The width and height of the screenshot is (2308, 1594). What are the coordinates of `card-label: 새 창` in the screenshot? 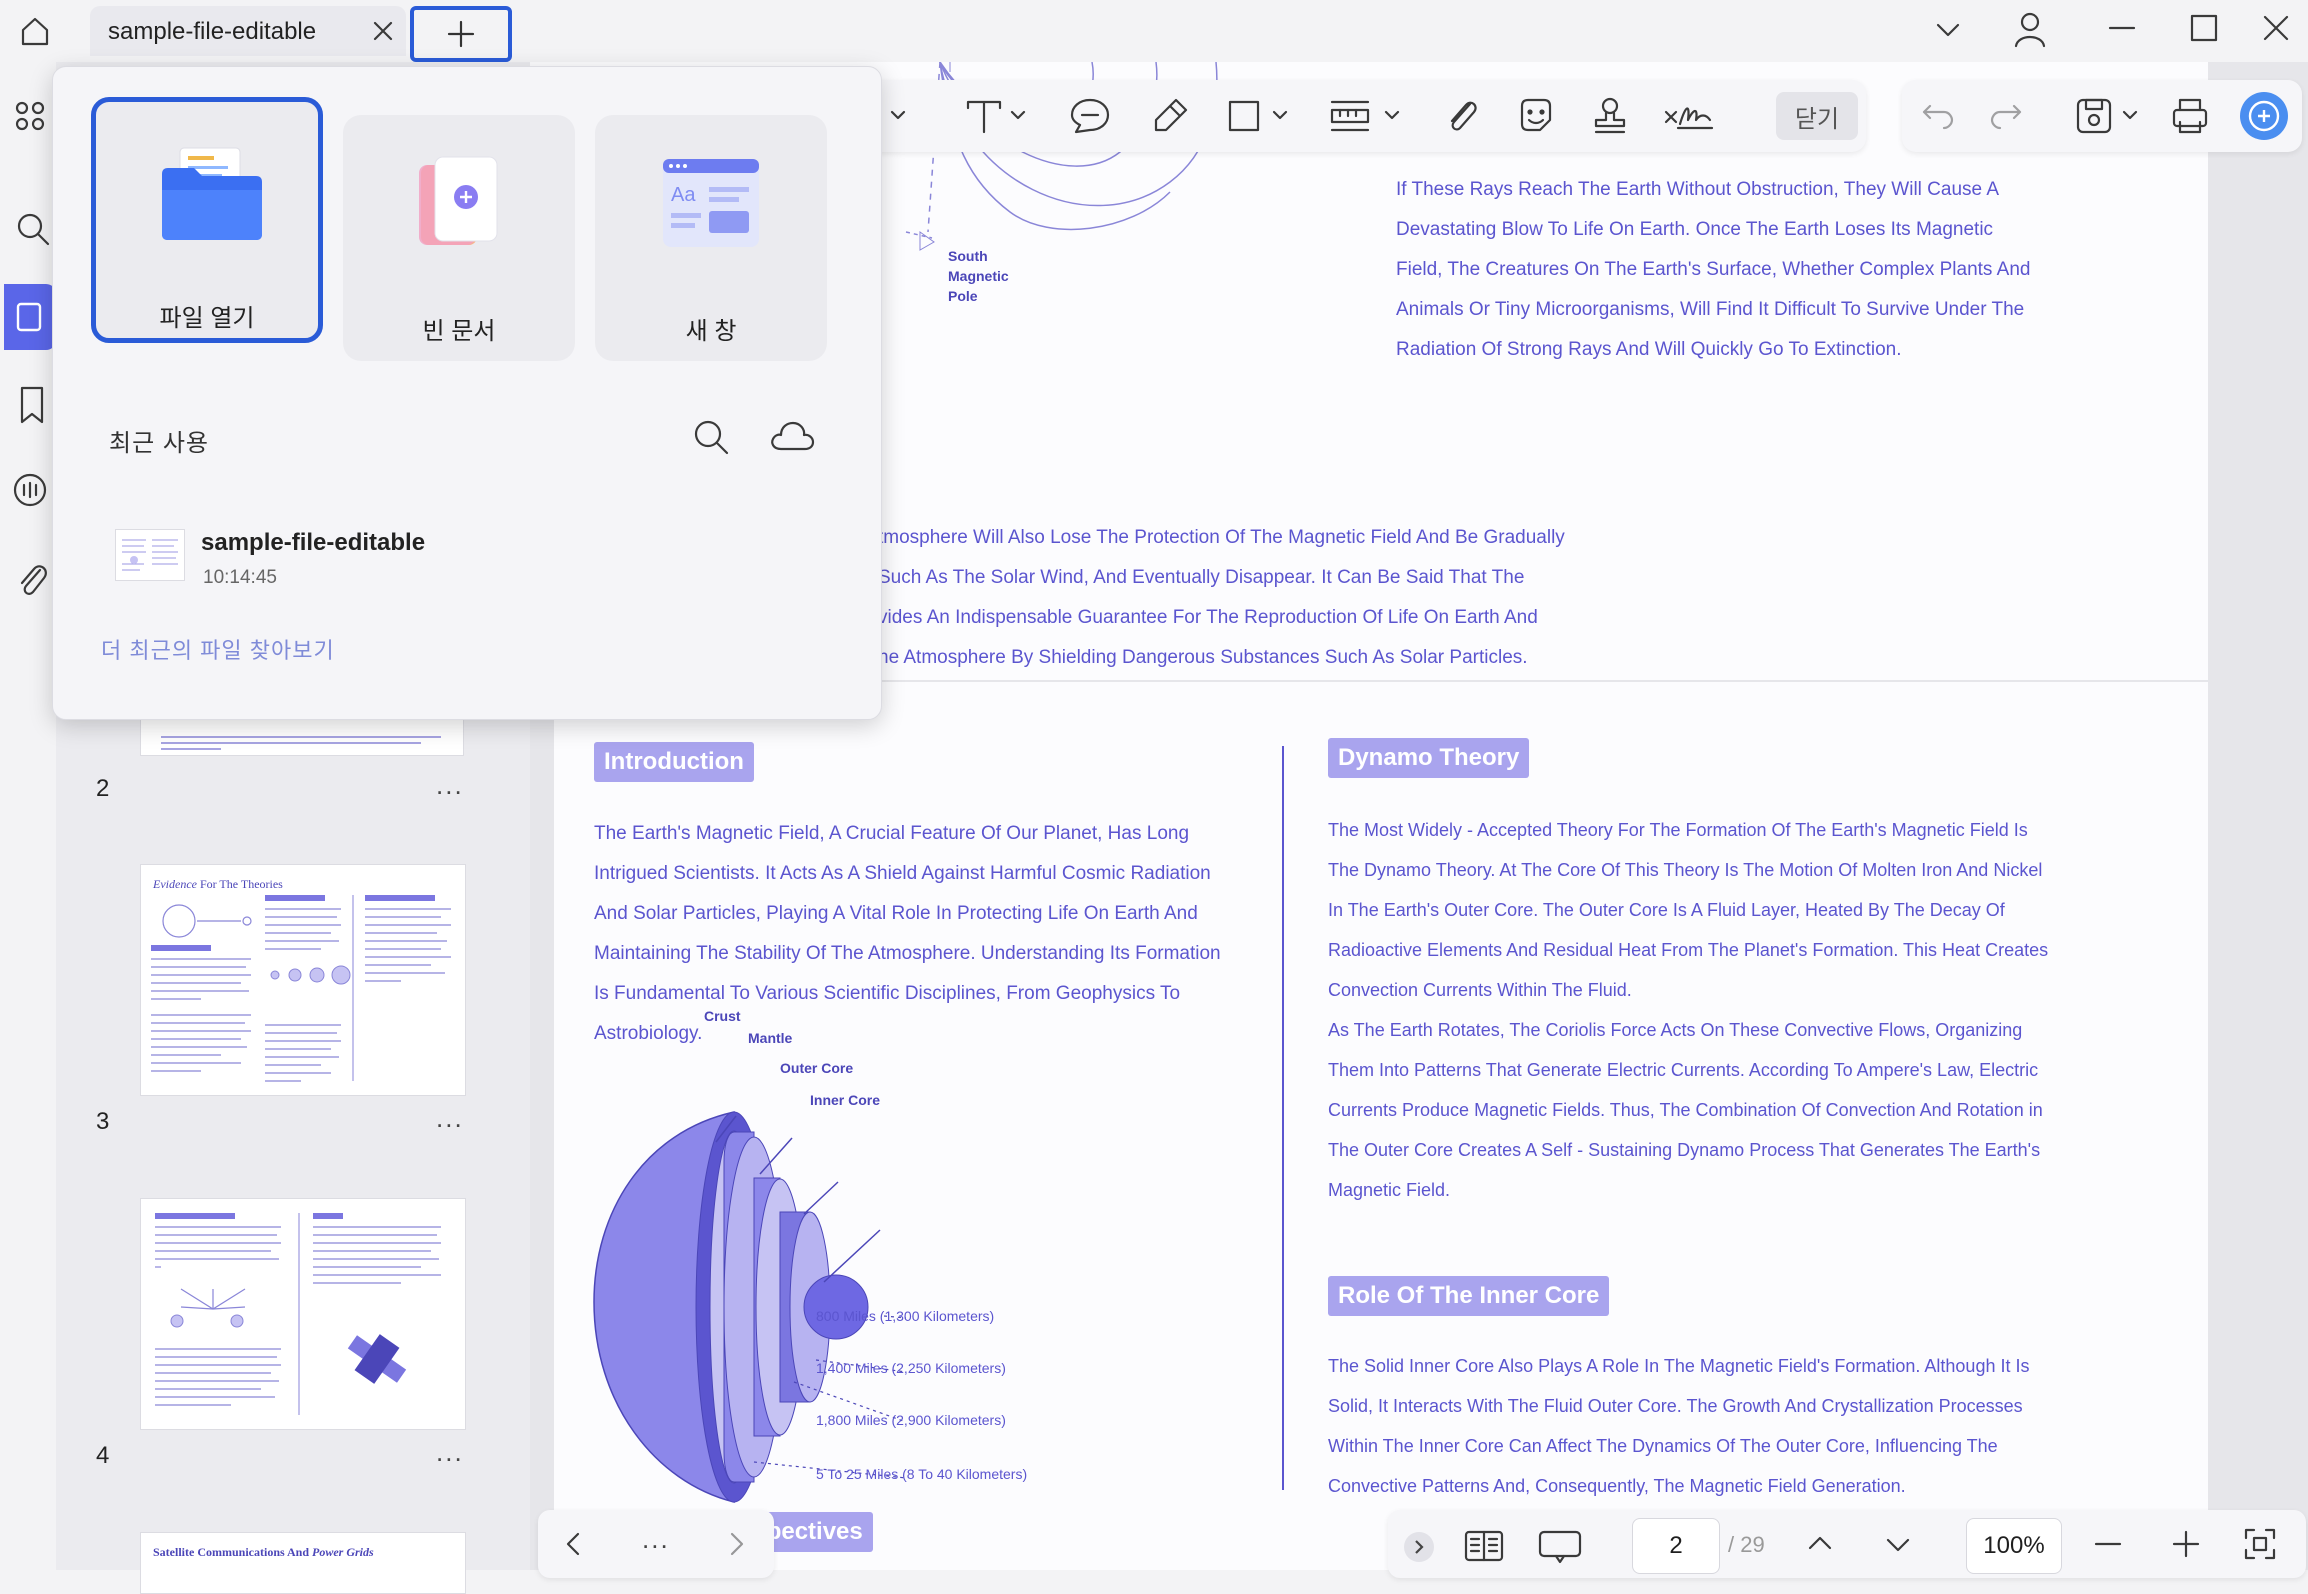 It's located at (711, 331).